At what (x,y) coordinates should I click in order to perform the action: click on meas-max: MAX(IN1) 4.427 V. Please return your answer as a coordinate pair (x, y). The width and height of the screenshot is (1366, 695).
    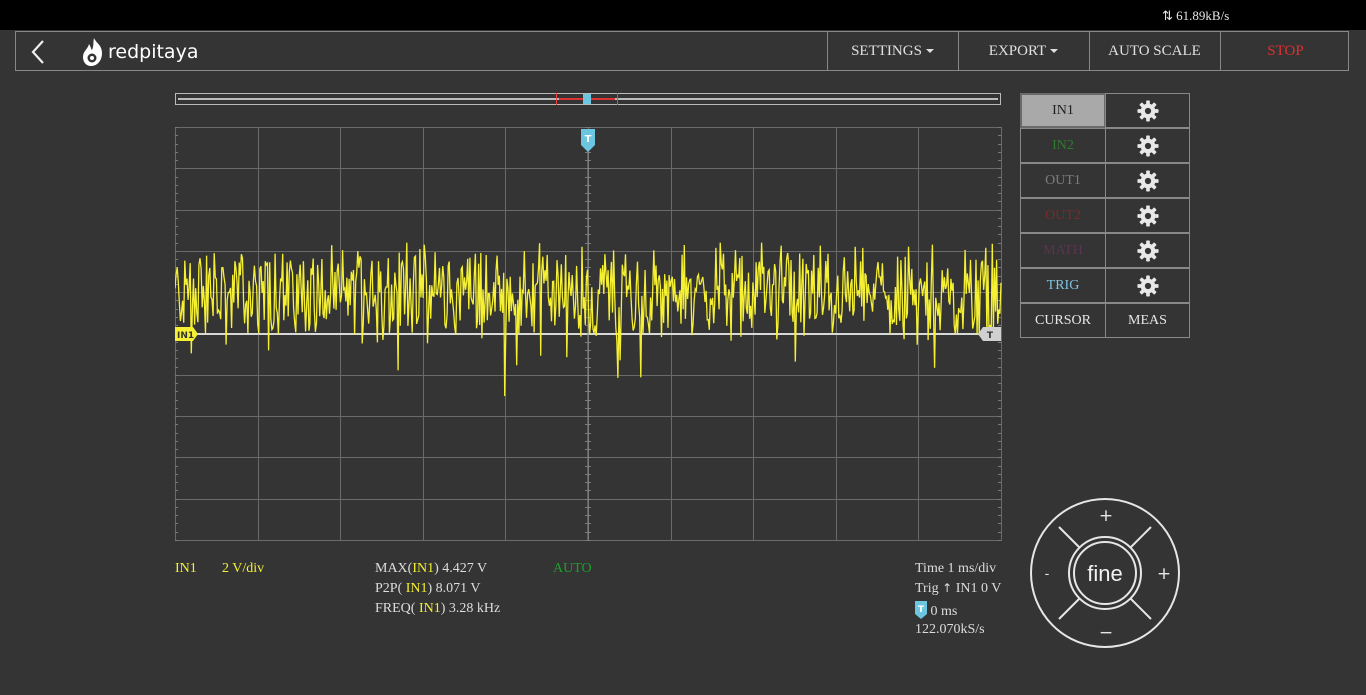
    Looking at the image, I should click on (431, 569).